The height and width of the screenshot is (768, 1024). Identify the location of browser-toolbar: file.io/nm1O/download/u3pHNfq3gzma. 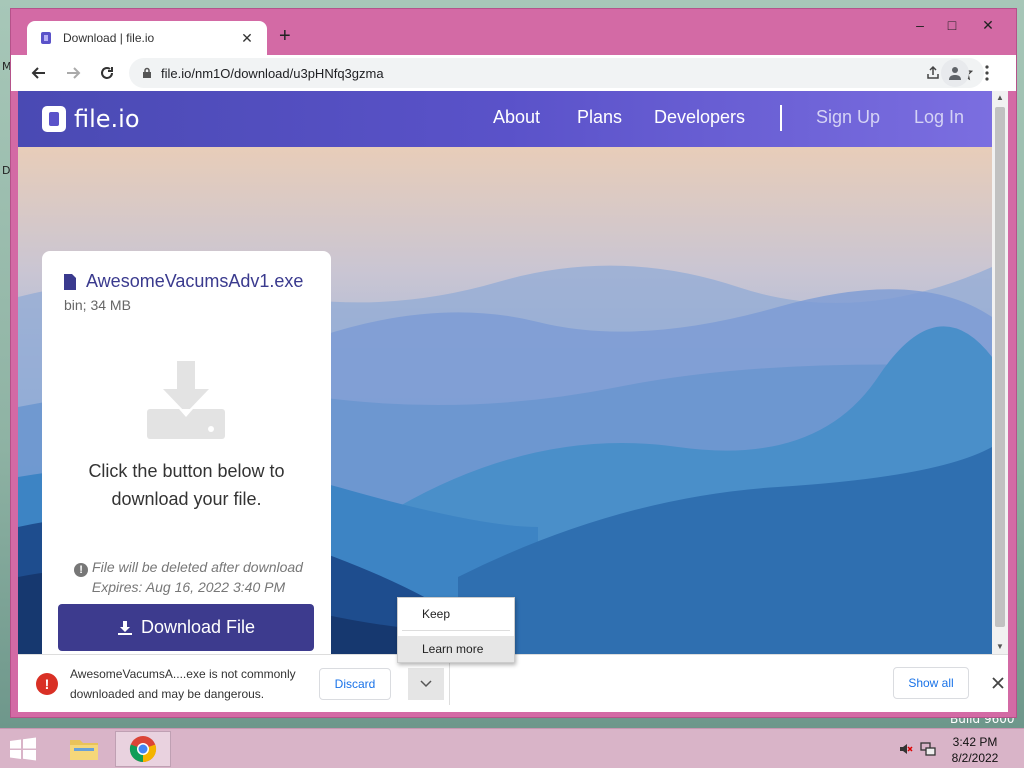
(513, 73).